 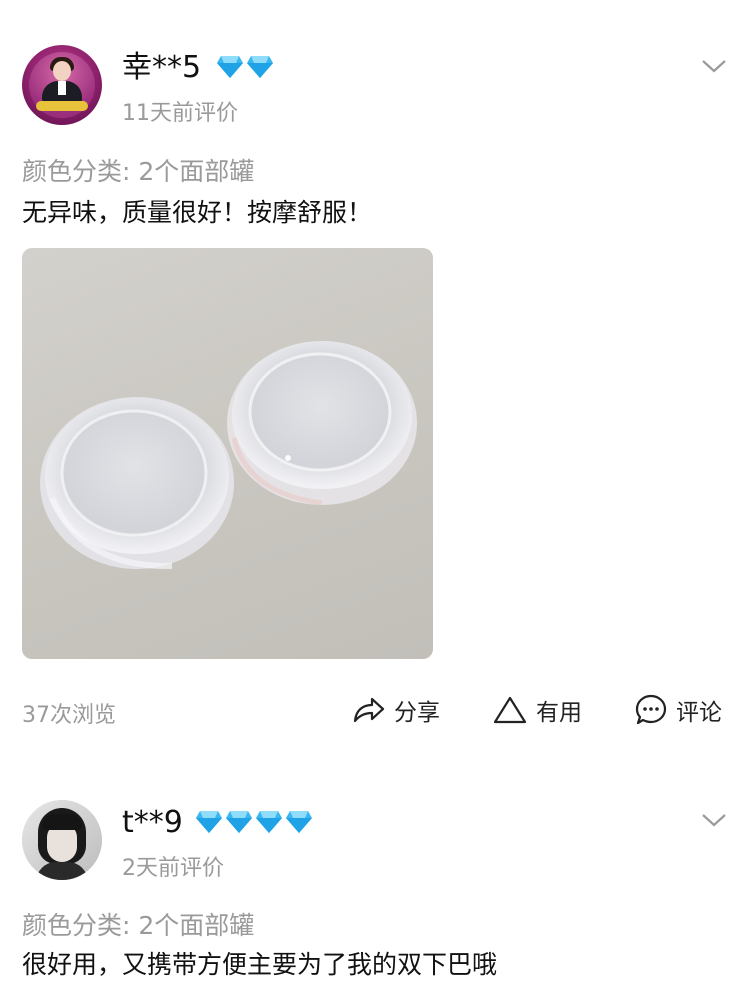 I want to click on review-content: 很好用，又携带方便主要为了我的双下巴哦, so click(x=260, y=964).